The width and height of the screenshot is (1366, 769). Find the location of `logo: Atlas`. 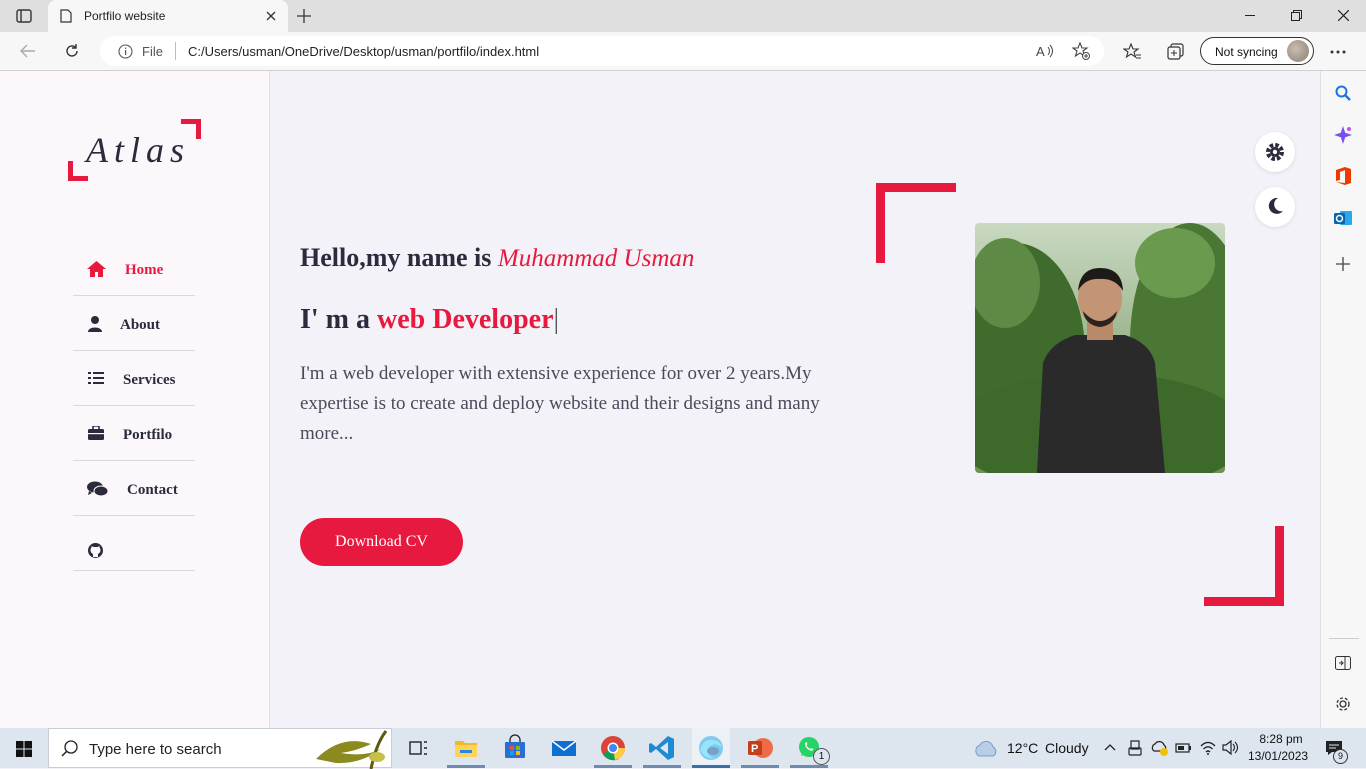

logo: Atlas is located at coordinates (135, 151).